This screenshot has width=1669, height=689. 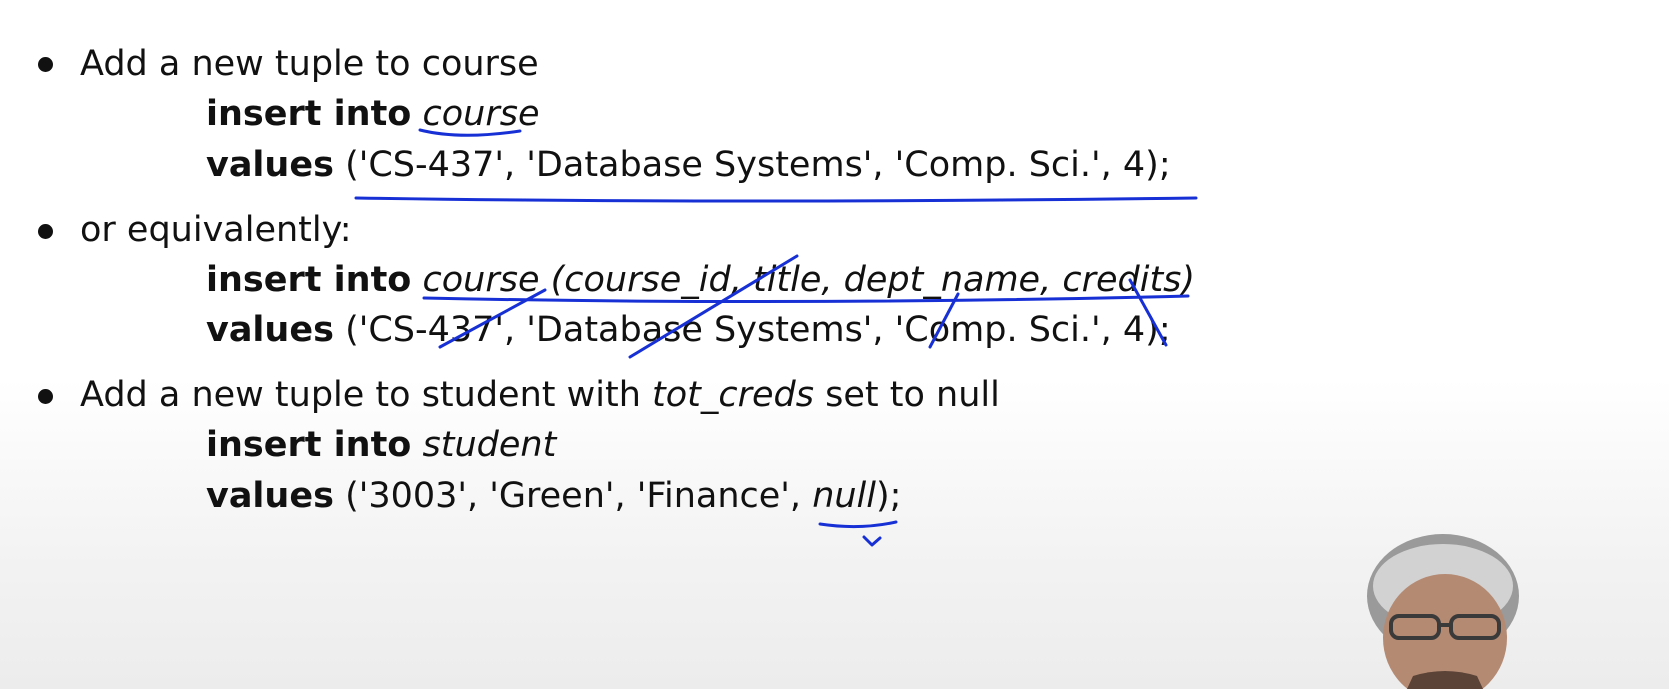 What do you see at coordinates (216, 230) in the screenshot?
I see `bullet-2-text: or equivalently:` at bounding box center [216, 230].